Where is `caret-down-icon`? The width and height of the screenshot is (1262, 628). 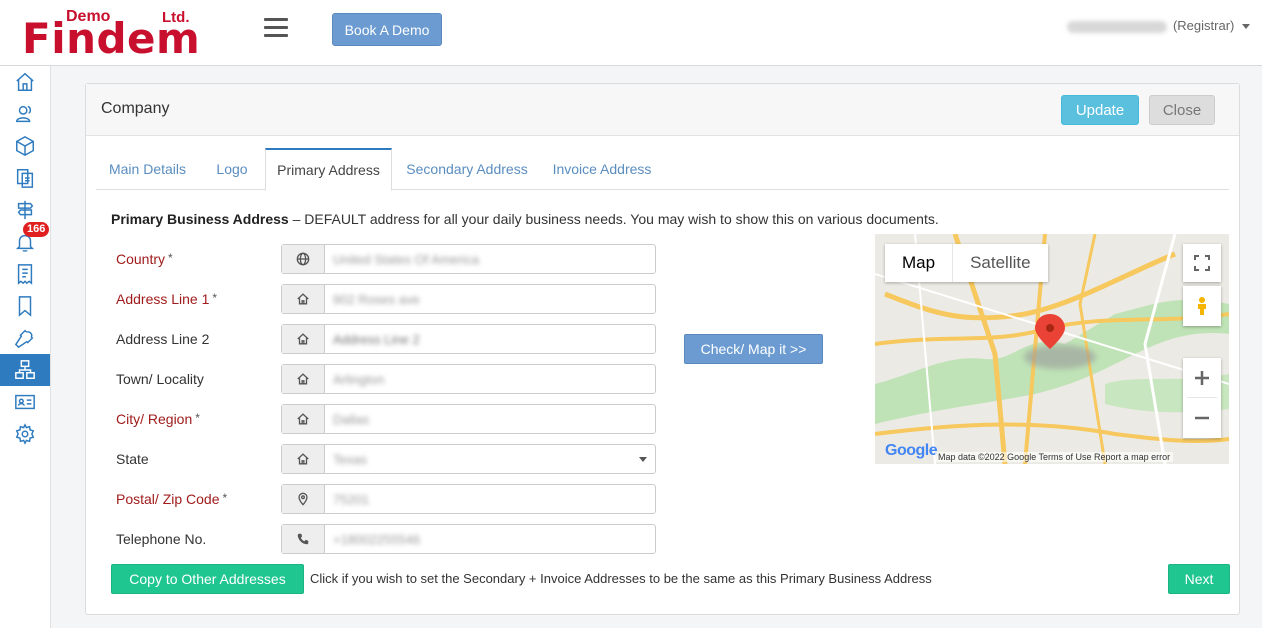
caret-down-icon is located at coordinates (1246, 27).